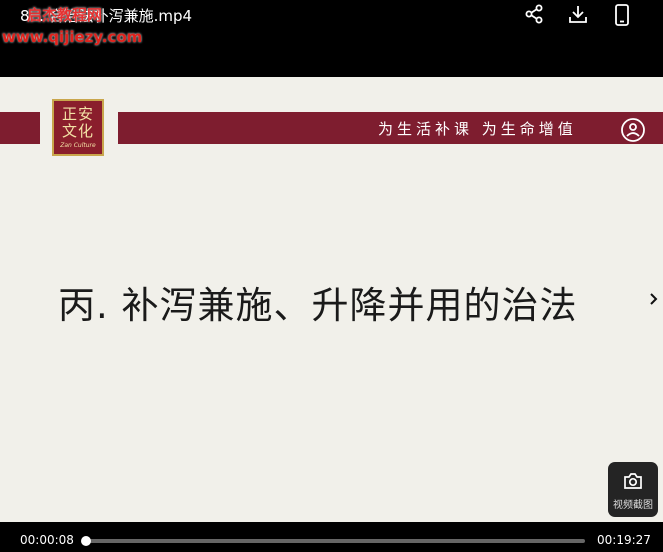 The image size is (663, 552). I want to click on total-time: 00:19:27, so click(624, 540).